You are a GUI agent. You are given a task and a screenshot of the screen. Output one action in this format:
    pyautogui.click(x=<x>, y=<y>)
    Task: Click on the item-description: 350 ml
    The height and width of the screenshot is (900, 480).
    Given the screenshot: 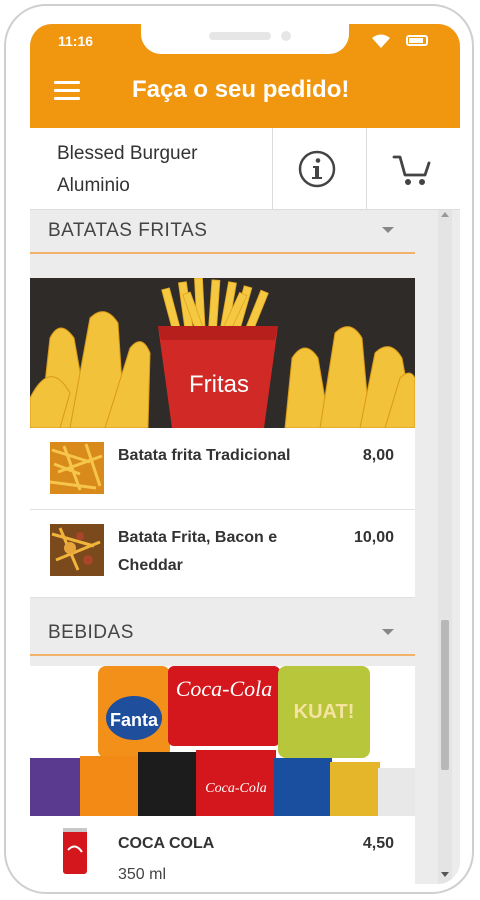 What is the action you would take?
    pyautogui.click(x=142, y=874)
    